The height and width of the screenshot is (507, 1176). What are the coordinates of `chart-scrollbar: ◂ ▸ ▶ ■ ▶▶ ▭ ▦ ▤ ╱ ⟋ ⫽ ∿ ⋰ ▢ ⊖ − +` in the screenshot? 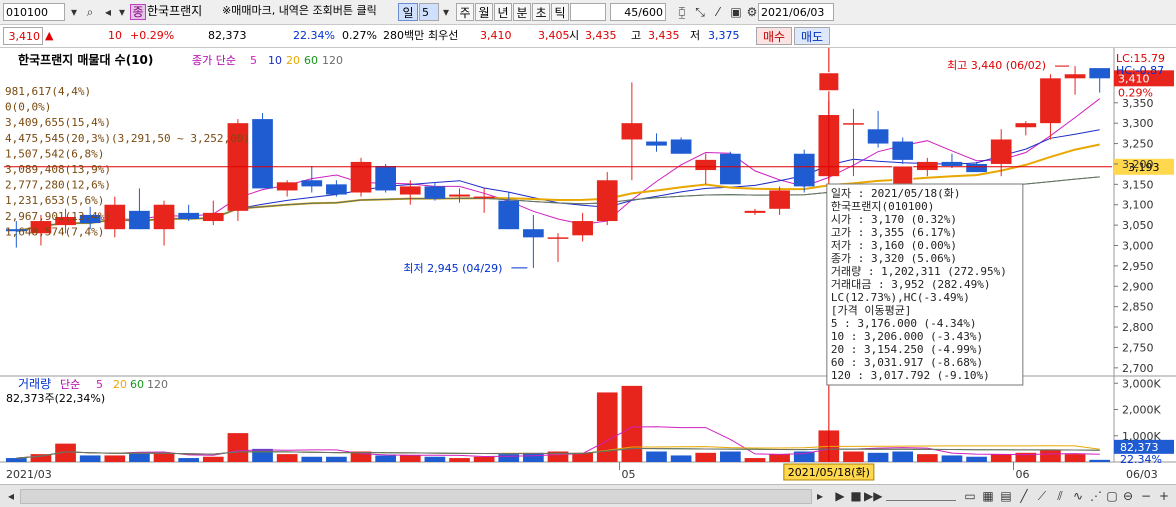 It's located at (588, 495).